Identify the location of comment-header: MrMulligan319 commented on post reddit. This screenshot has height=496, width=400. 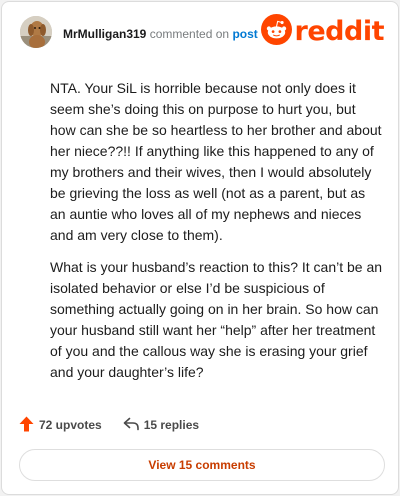
(202, 33).